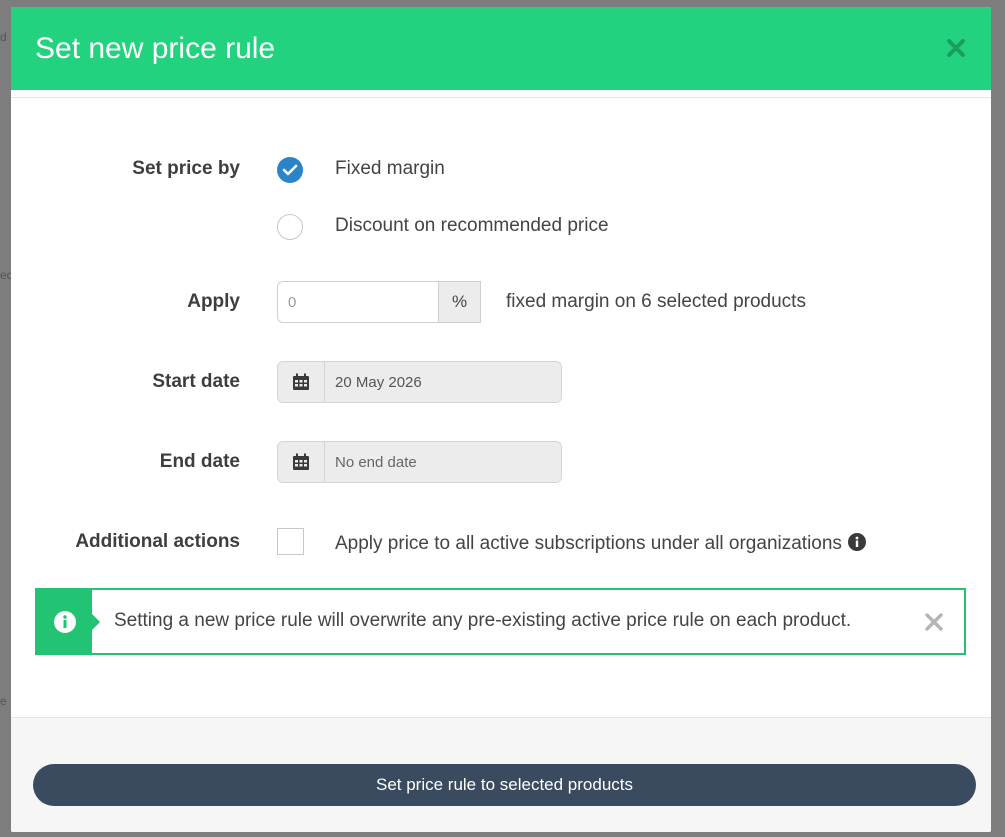 The image size is (1005, 837). What do you see at coordinates (157, 541) in the screenshot?
I see `additional-actions-label: Additional actions` at bounding box center [157, 541].